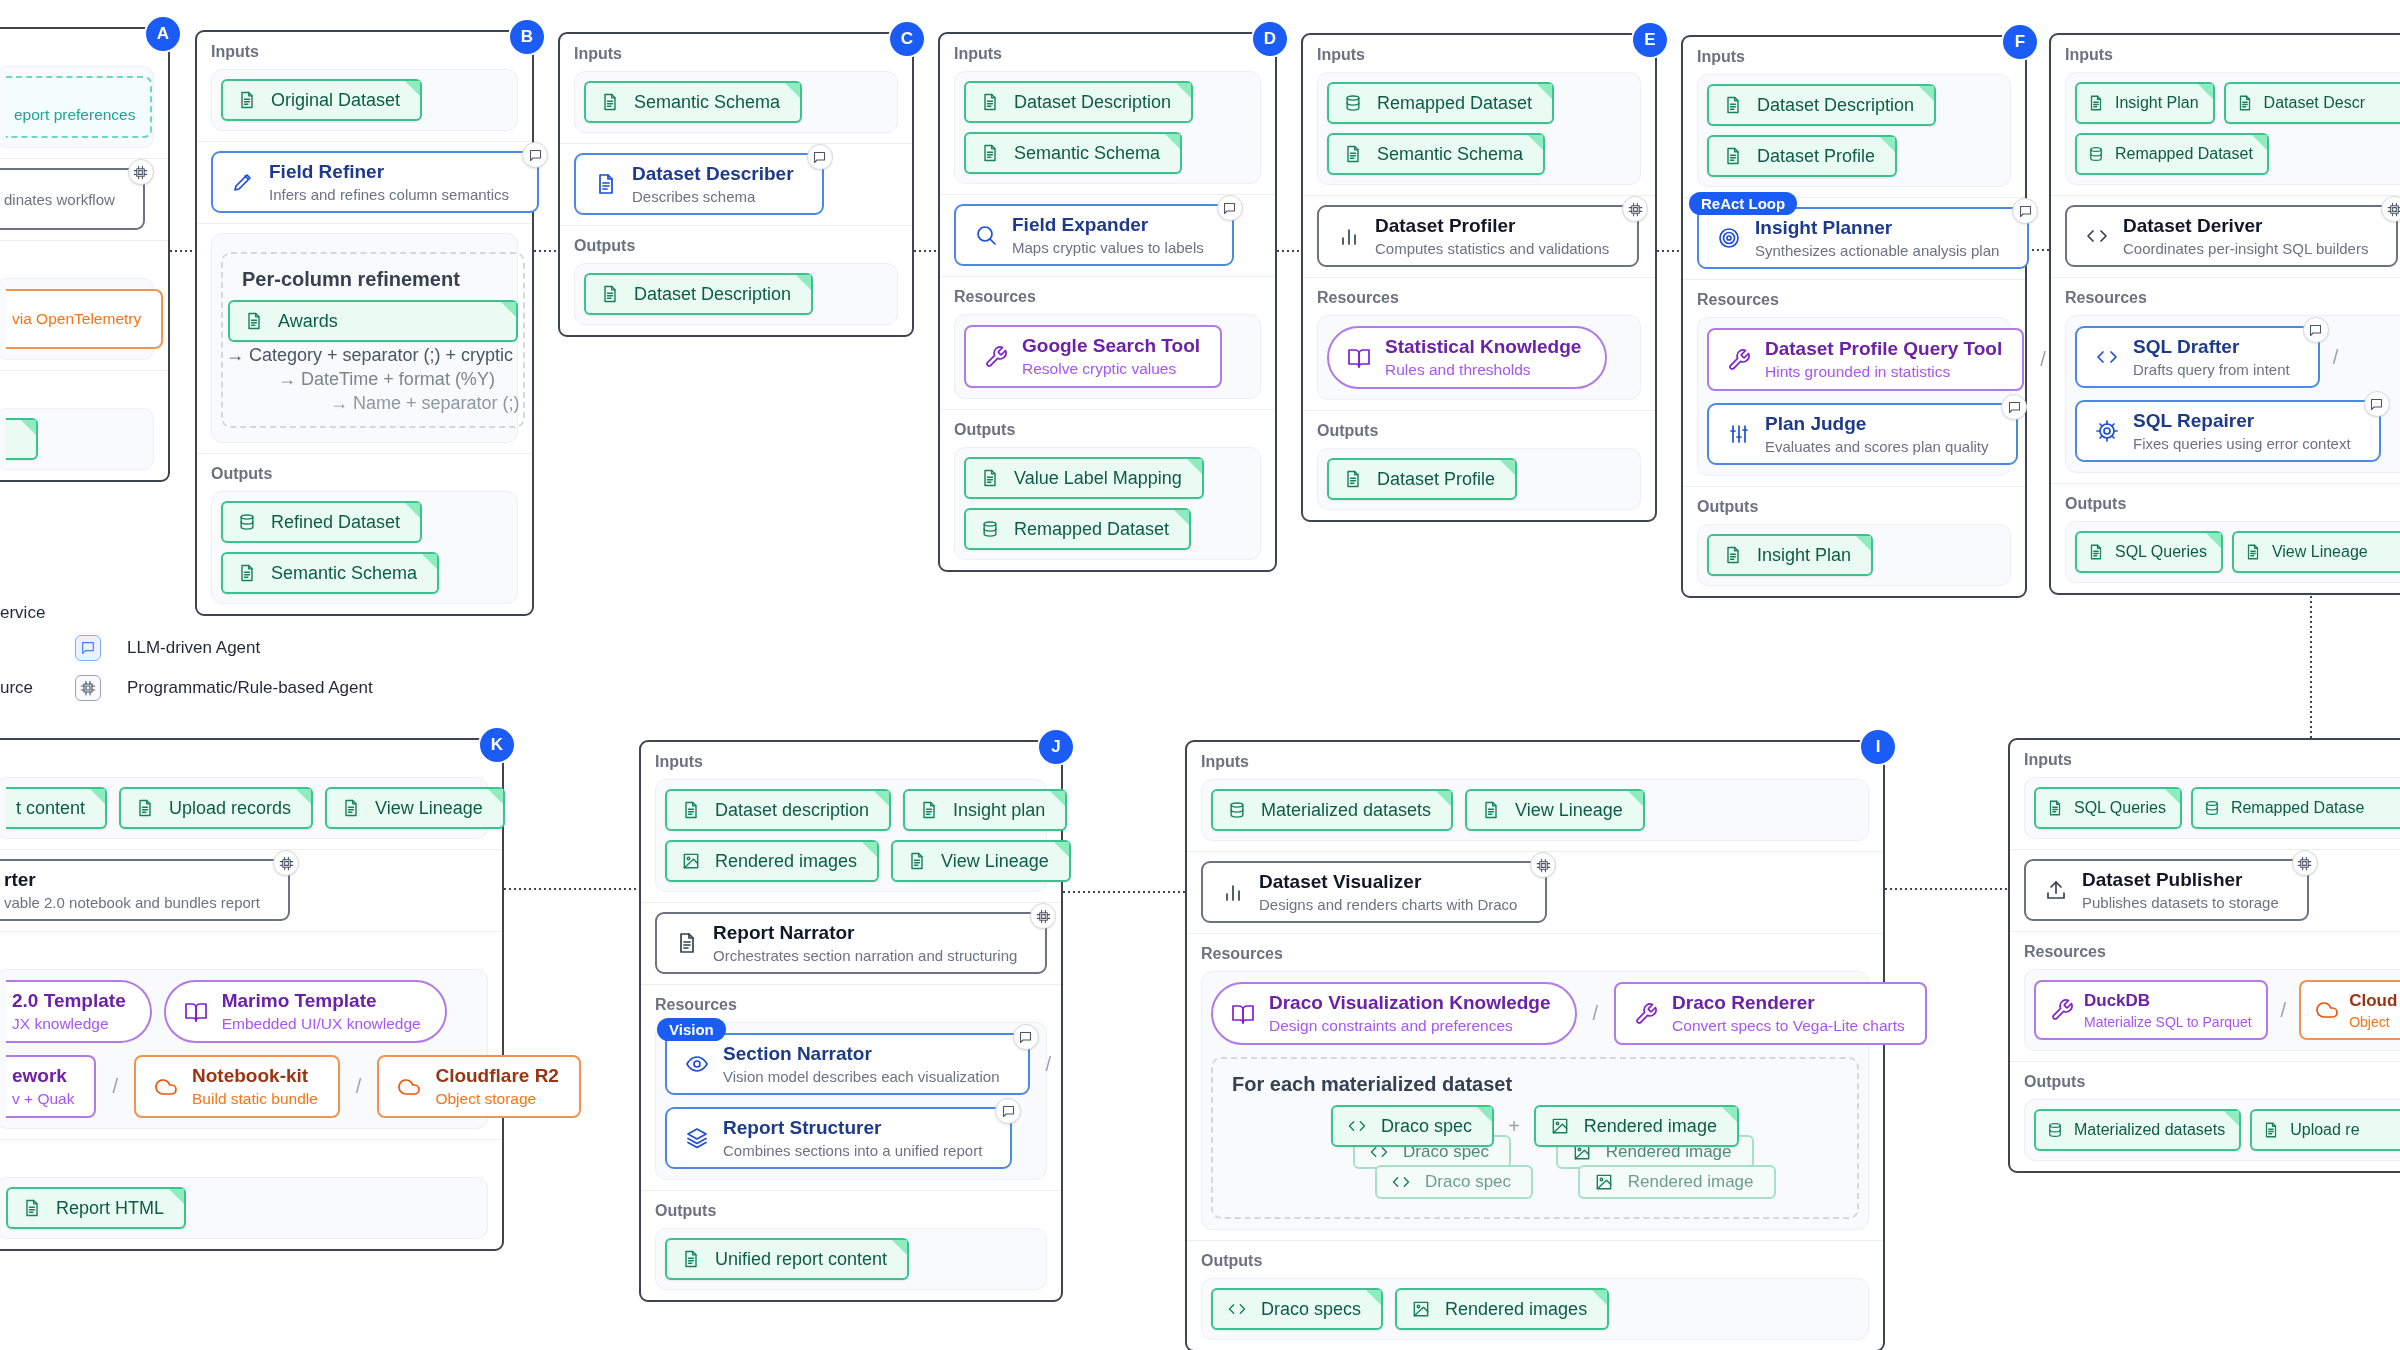 The height and width of the screenshot is (1350, 2400). Describe the element at coordinates (1514, 1126) in the screenshot. I see `plus-text: +` at that location.